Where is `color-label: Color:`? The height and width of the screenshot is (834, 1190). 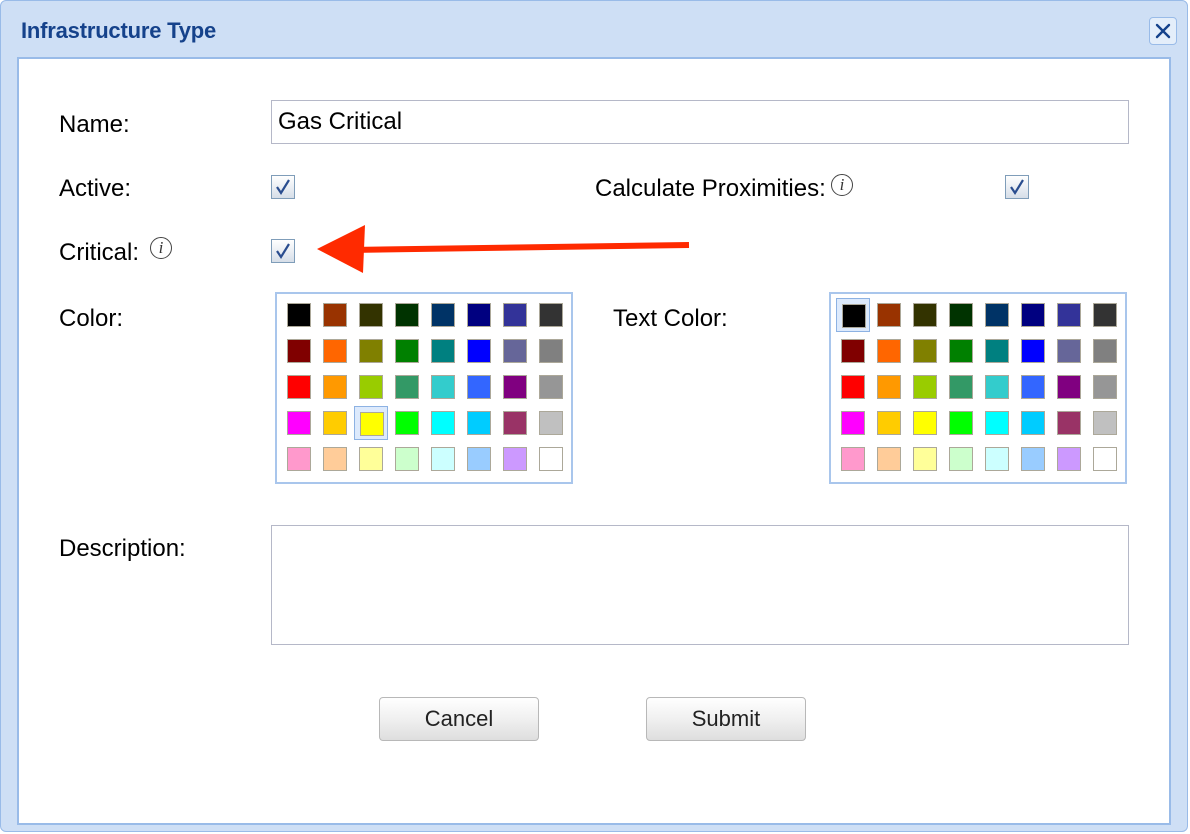
color-label: Color: is located at coordinates (91, 318).